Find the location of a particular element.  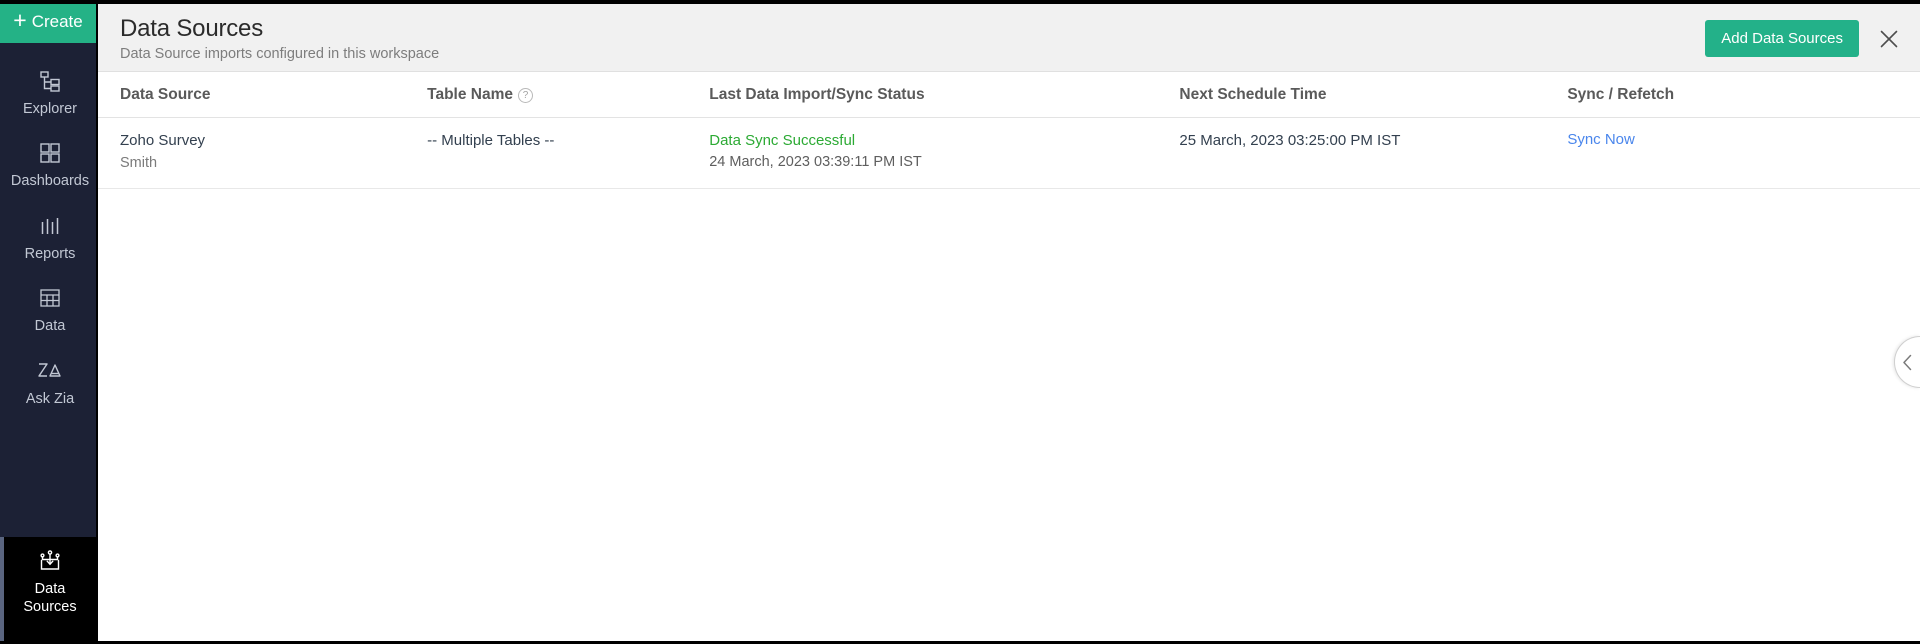

ask-zia-icon is located at coordinates (50, 371).